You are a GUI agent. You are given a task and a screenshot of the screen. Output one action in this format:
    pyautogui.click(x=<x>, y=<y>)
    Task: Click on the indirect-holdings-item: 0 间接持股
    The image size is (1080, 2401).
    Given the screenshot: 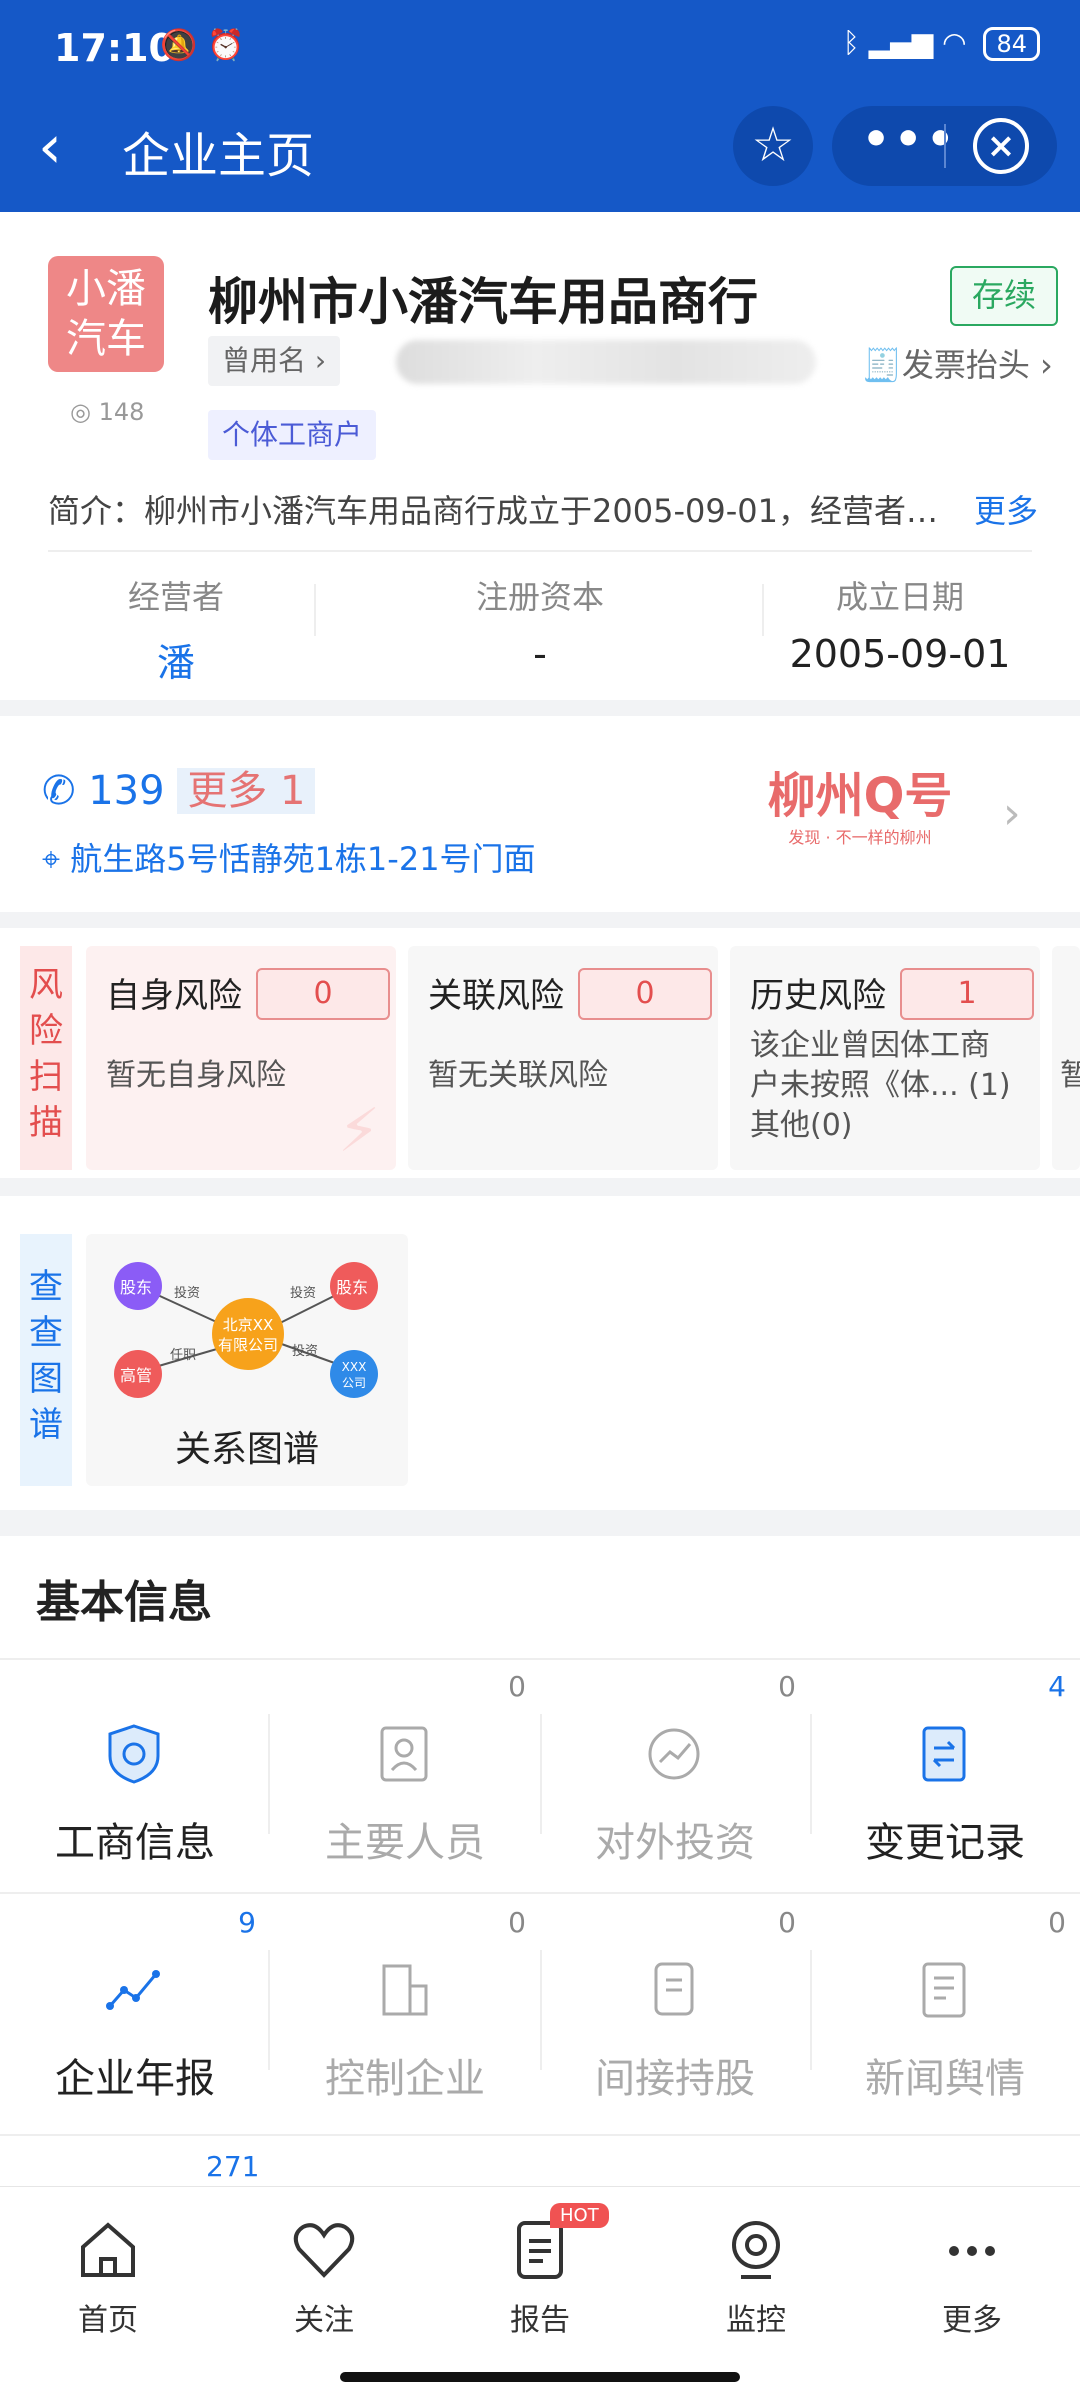 What is the action you would take?
    pyautogui.click(x=675, y=2011)
    